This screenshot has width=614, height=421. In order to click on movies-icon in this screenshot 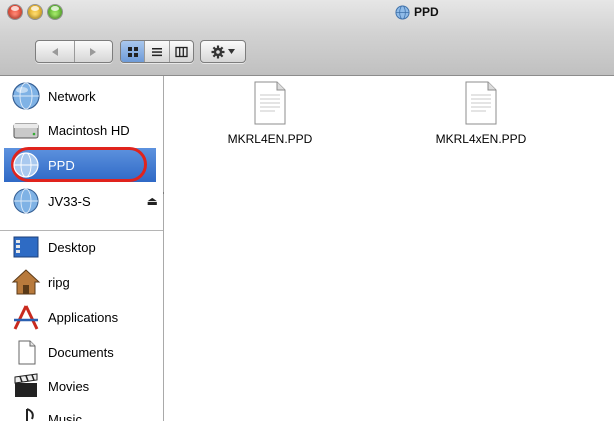, I will do `click(26, 386)`.